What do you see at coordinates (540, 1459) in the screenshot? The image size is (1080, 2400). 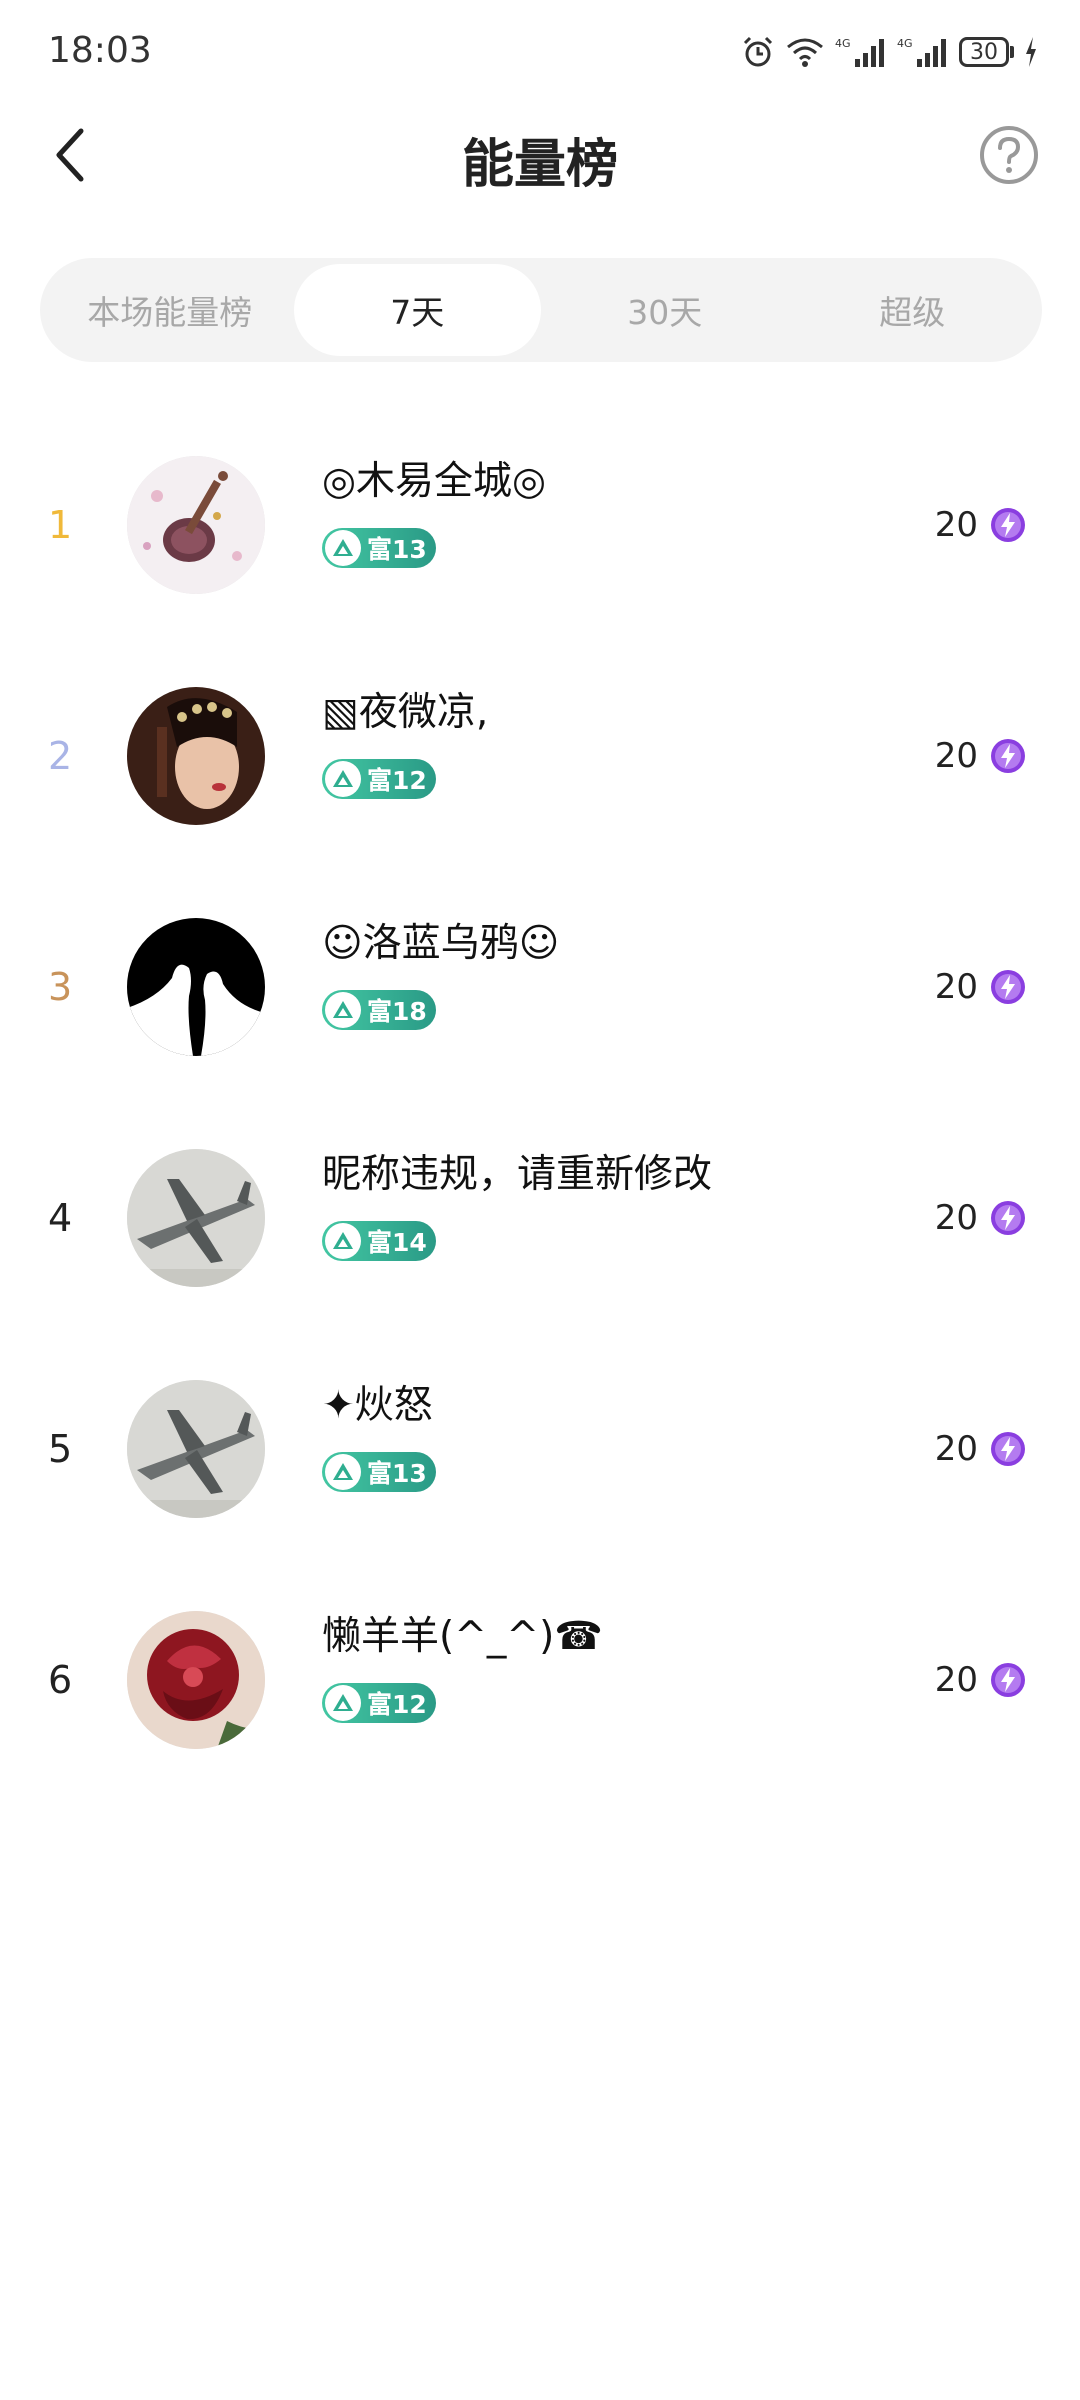 I see `ranking-row: 5 ✦炏怒 富13 20` at bounding box center [540, 1459].